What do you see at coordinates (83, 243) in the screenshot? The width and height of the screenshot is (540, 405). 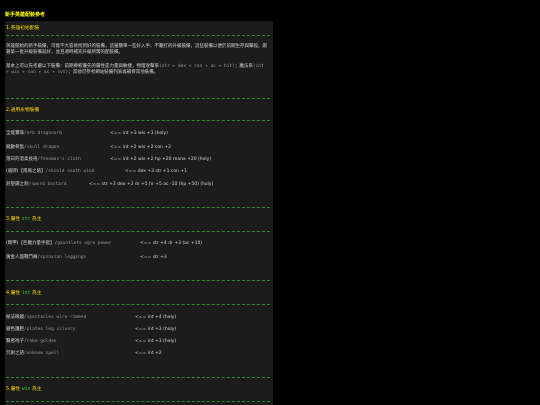 I see `item-code: /gauntlets ogre power` at bounding box center [83, 243].